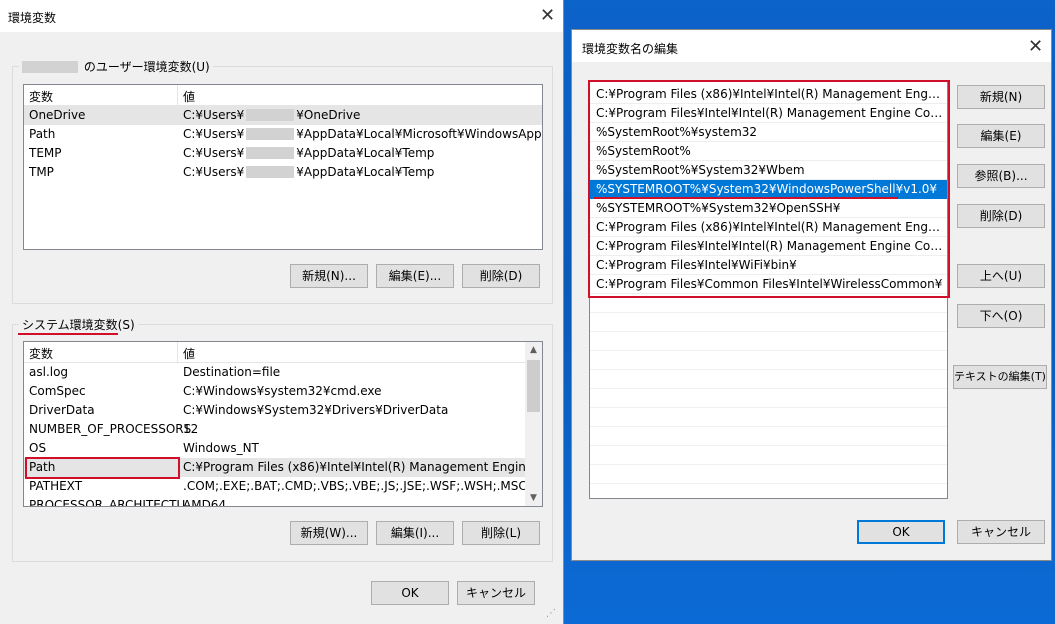 This screenshot has width=1055, height=624. Describe the element at coordinates (768, 151) in the screenshot. I see `list-item: %SystemRoot%` at that location.